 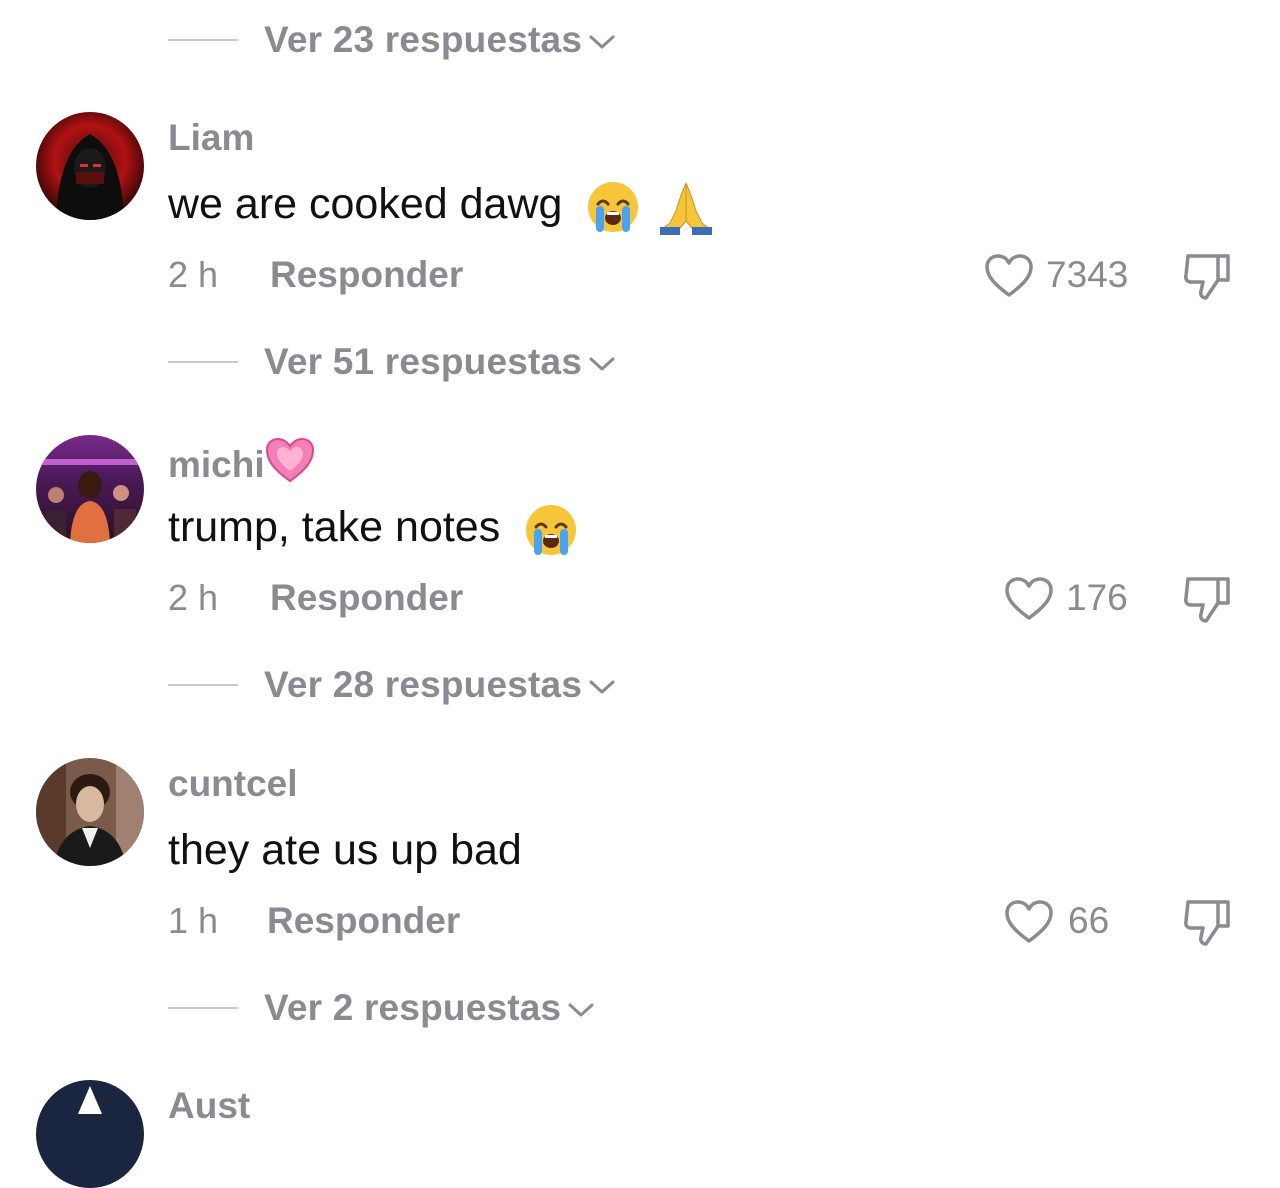 I want to click on view-replies-row: Ver 28 respuestas, so click(x=468, y=685).